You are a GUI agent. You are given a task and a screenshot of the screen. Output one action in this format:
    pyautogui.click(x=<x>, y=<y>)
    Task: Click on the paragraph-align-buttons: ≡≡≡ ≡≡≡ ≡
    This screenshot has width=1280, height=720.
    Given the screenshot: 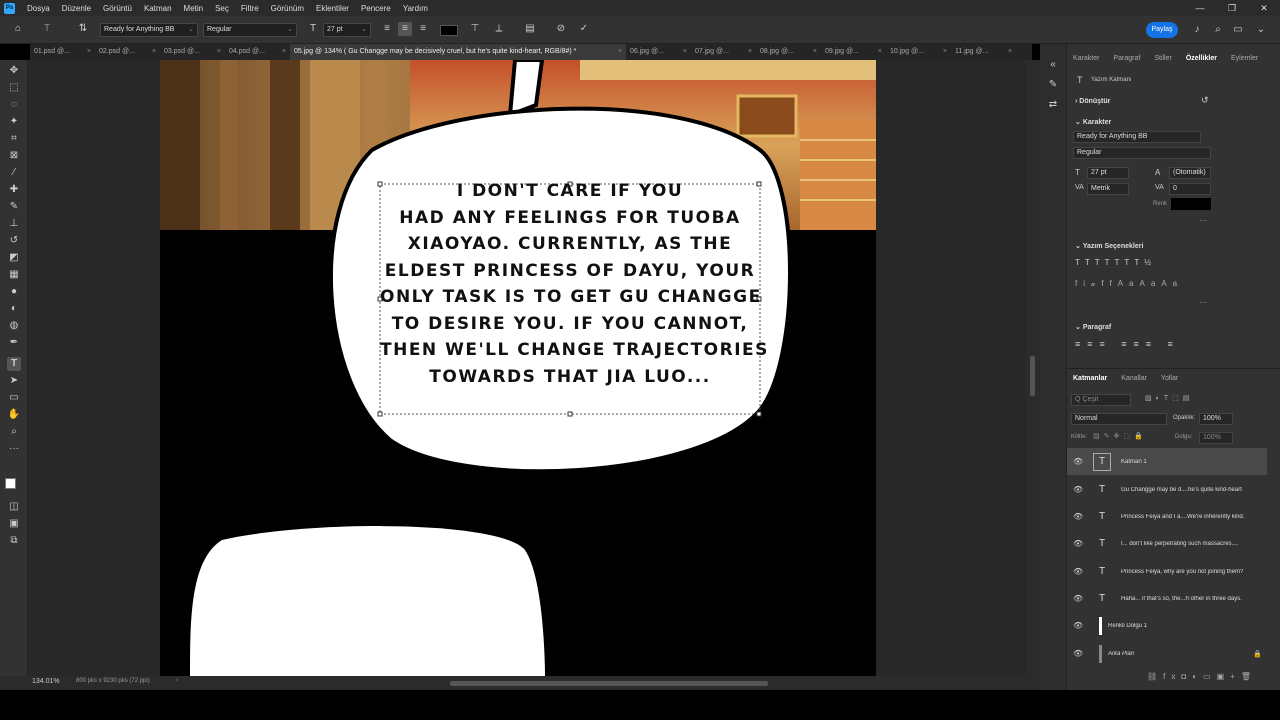 What is the action you would take?
    pyautogui.click(x=1127, y=344)
    